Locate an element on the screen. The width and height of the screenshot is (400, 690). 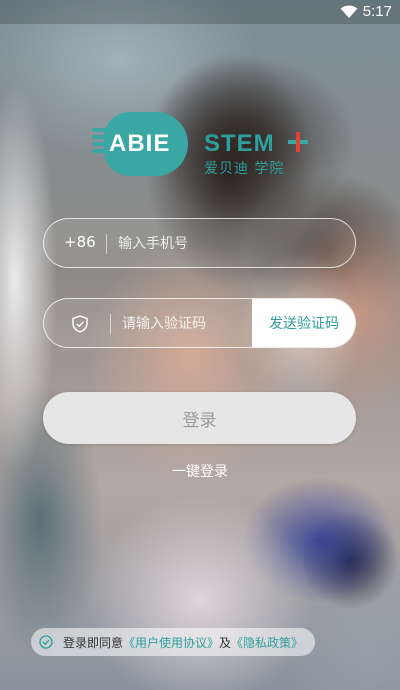
phone-field: +86 is located at coordinates (199, 243).